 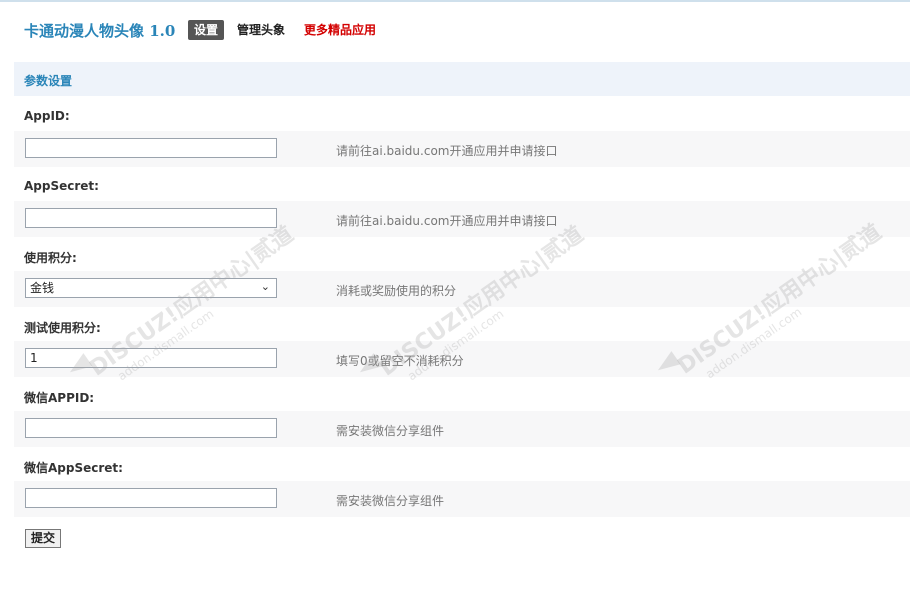 I want to click on appsecret-hint: 请前往ai.baidu.com开通应用并申请接口, so click(x=447, y=221).